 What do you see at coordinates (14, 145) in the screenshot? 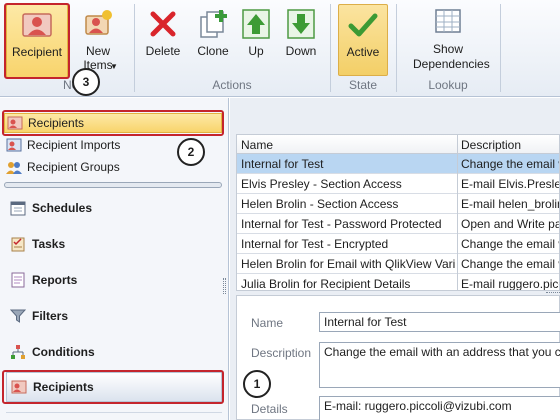
I see `recipient-import-icon` at bounding box center [14, 145].